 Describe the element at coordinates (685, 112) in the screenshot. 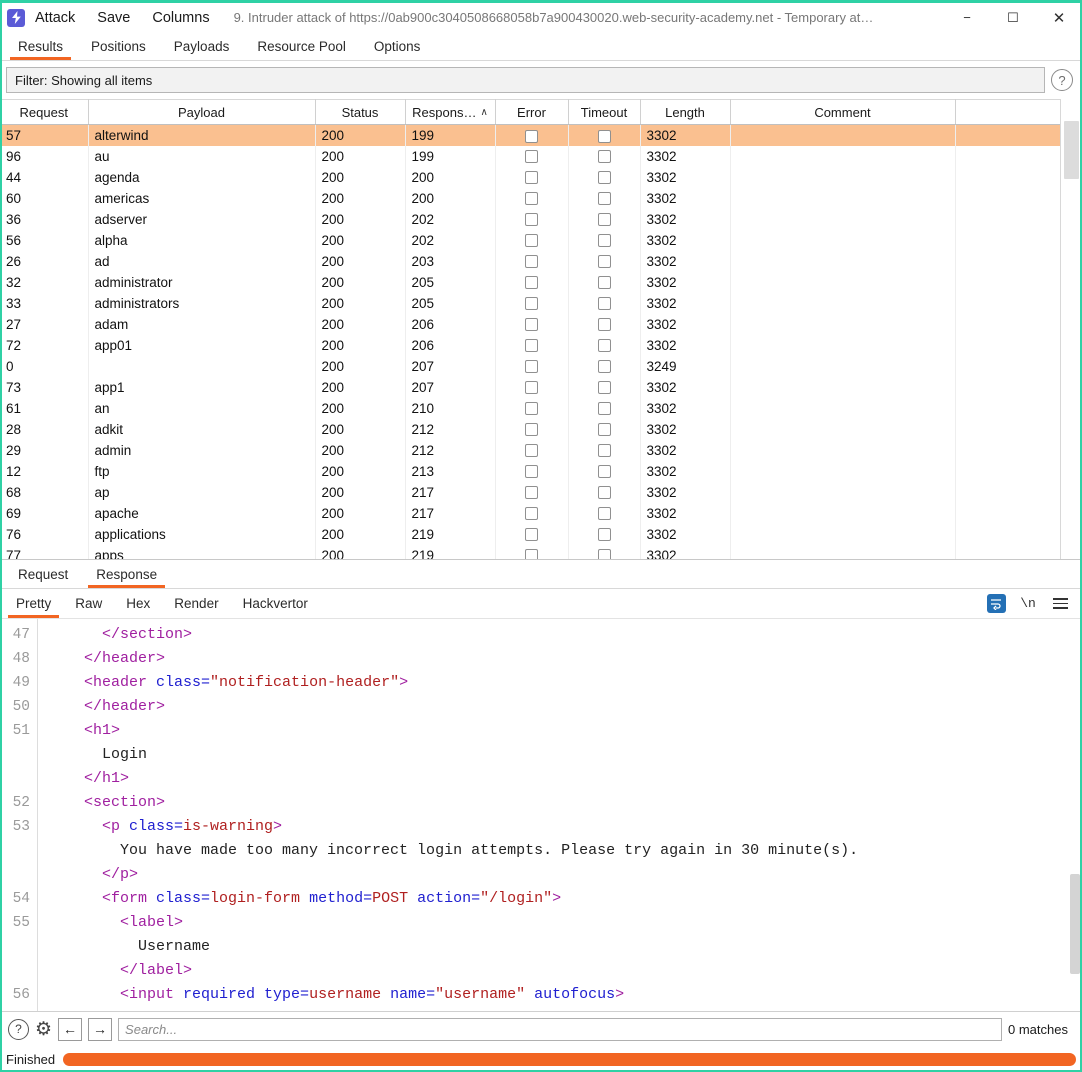

I see `col-header-length: Length` at that location.